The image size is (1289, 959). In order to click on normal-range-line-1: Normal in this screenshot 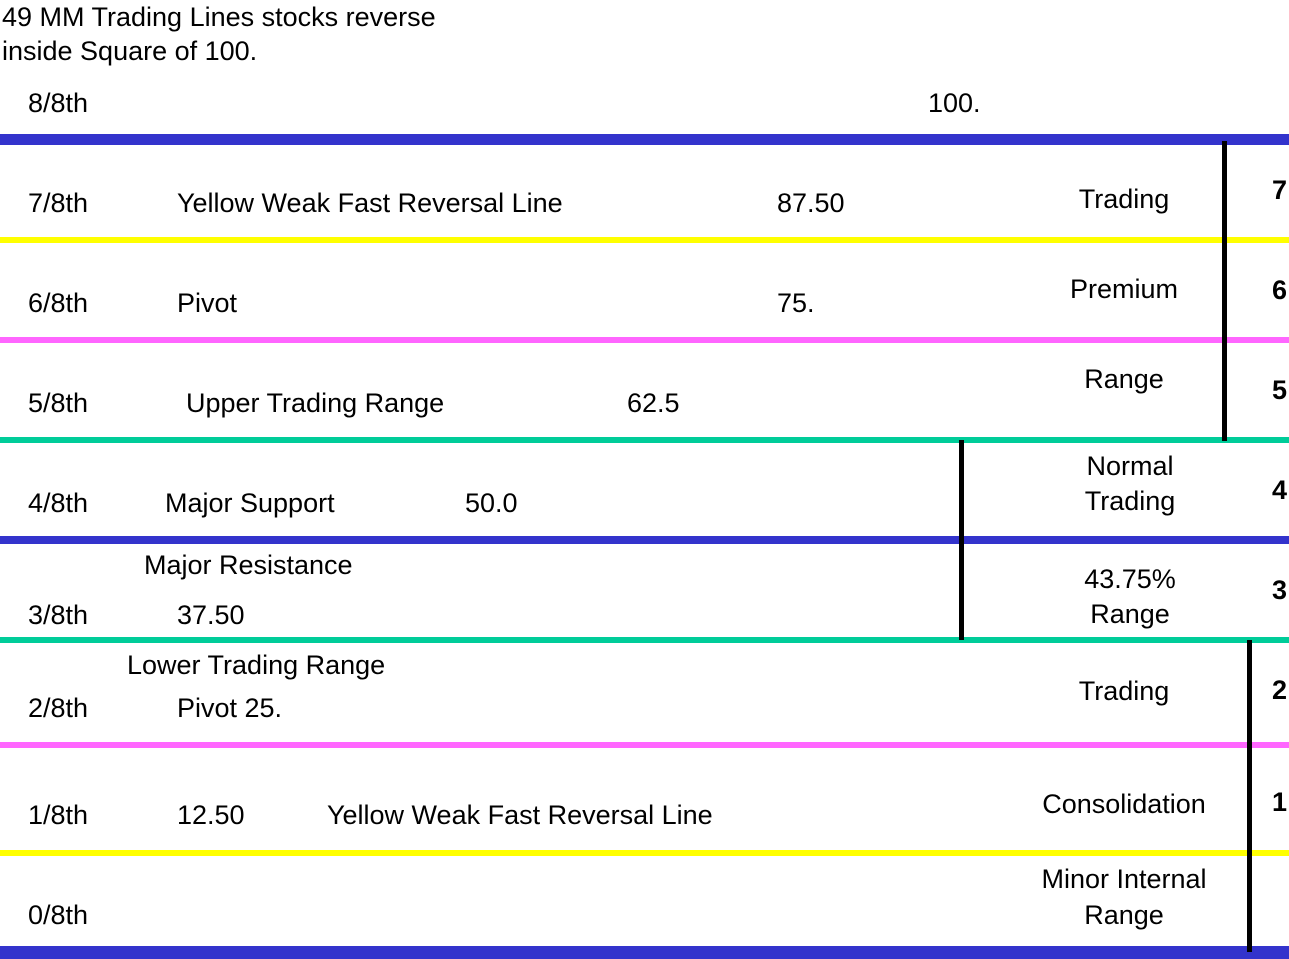, I will do `click(1130, 466)`.